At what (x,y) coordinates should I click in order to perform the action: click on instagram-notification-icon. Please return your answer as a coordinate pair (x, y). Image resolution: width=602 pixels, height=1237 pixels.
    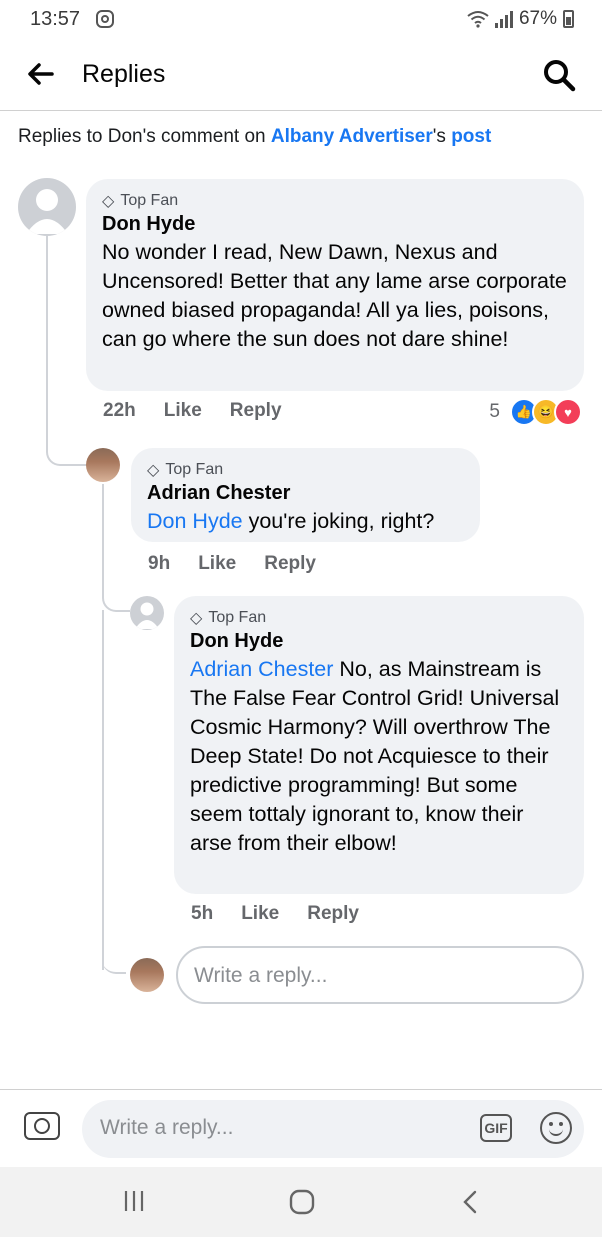
    Looking at the image, I should click on (105, 19).